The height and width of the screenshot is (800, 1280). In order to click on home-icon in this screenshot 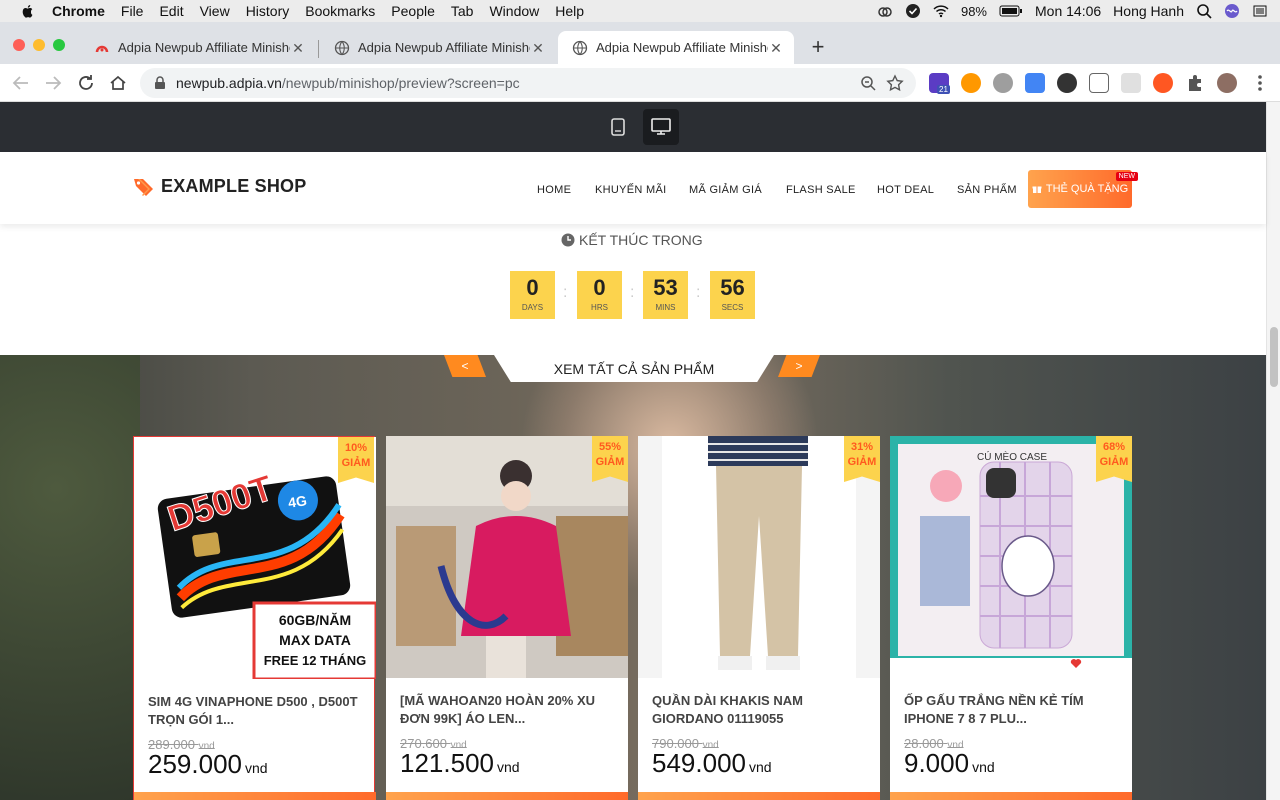, I will do `click(118, 83)`.